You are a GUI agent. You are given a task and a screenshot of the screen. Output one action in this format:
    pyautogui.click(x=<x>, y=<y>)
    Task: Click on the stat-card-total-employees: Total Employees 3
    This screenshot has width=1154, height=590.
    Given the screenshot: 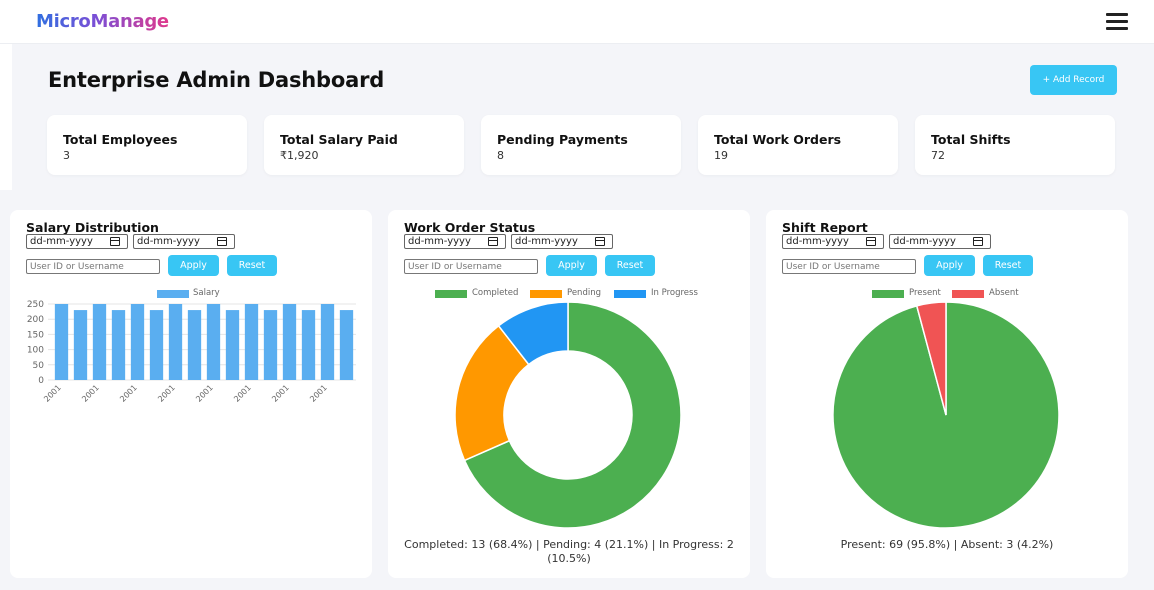 What is the action you would take?
    pyautogui.click(x=147, y=145)
    